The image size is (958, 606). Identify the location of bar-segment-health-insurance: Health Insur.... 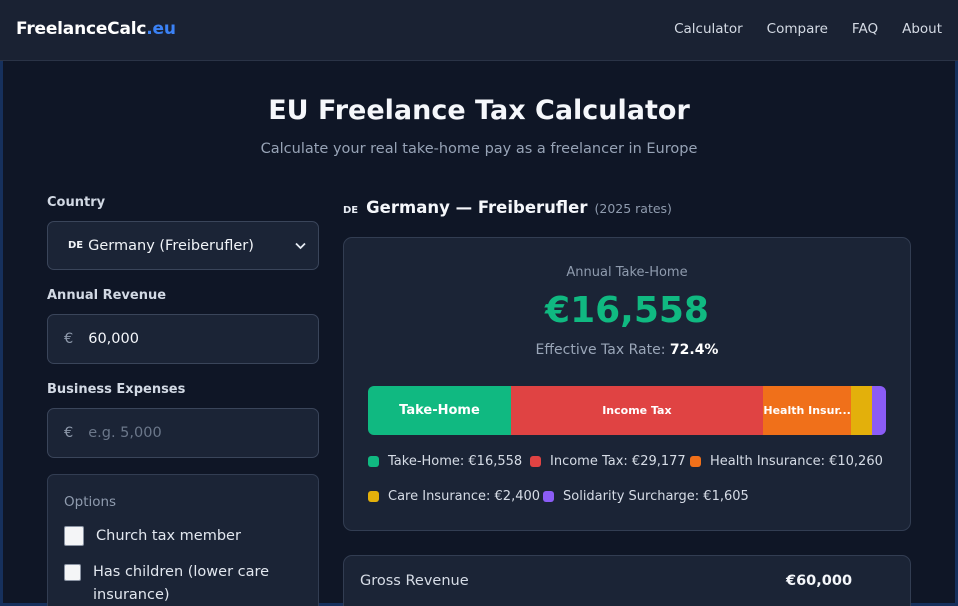
(807, 410).